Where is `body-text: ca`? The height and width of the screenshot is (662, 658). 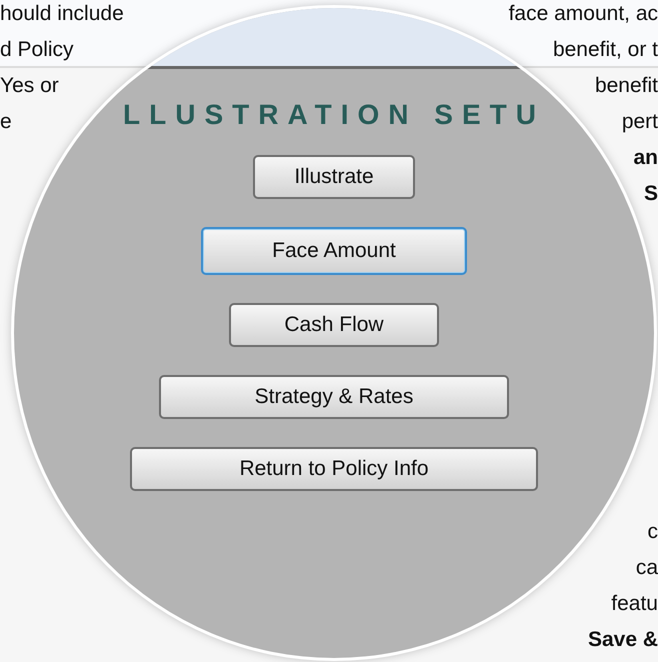 body-text: ca is located at coordinates (647, 568).